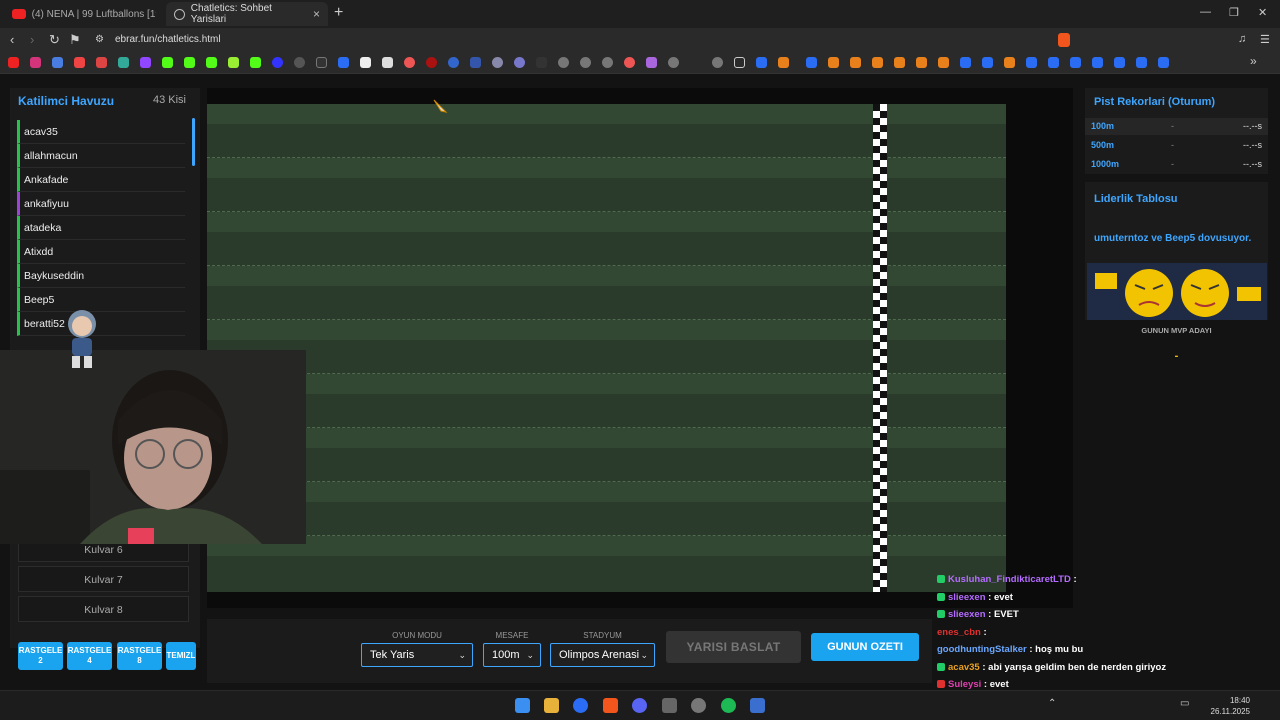  What do you see at coordinates (512, 655) in the screenshot?
I see `distance-select: 100m ⌄` at bounding box center [512, 655].